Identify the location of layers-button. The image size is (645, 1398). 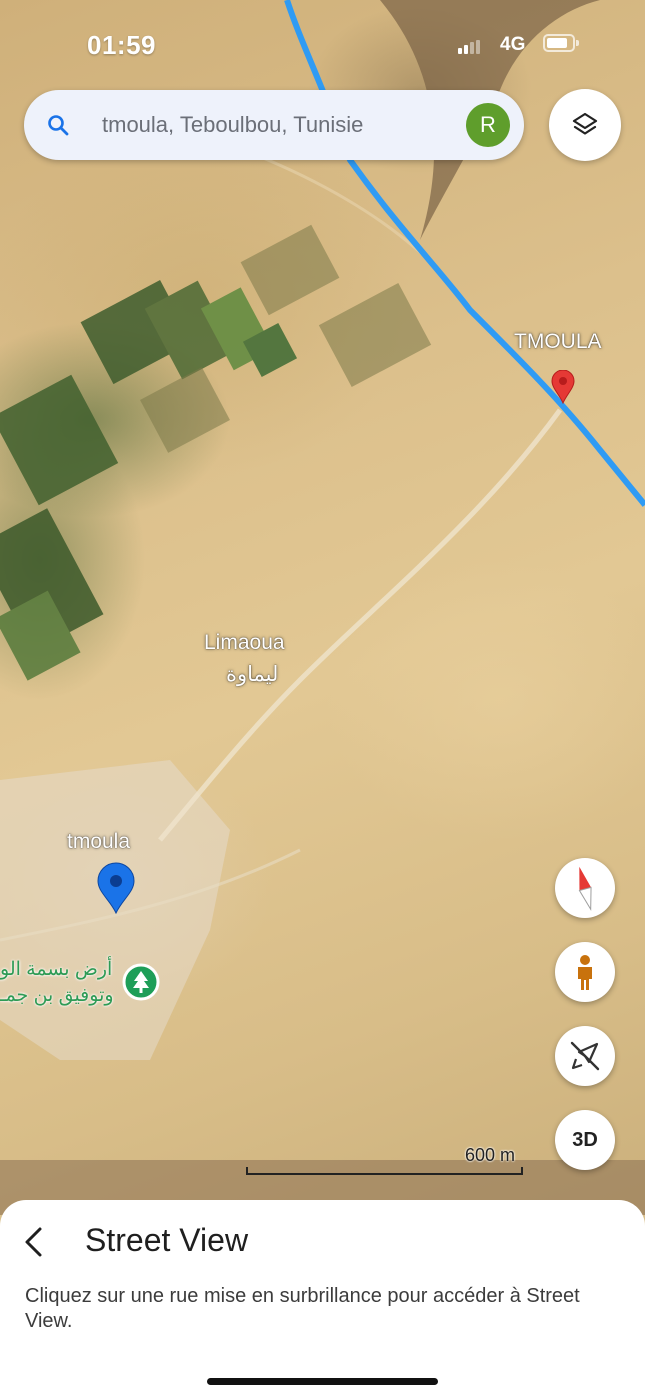
(585, 125).